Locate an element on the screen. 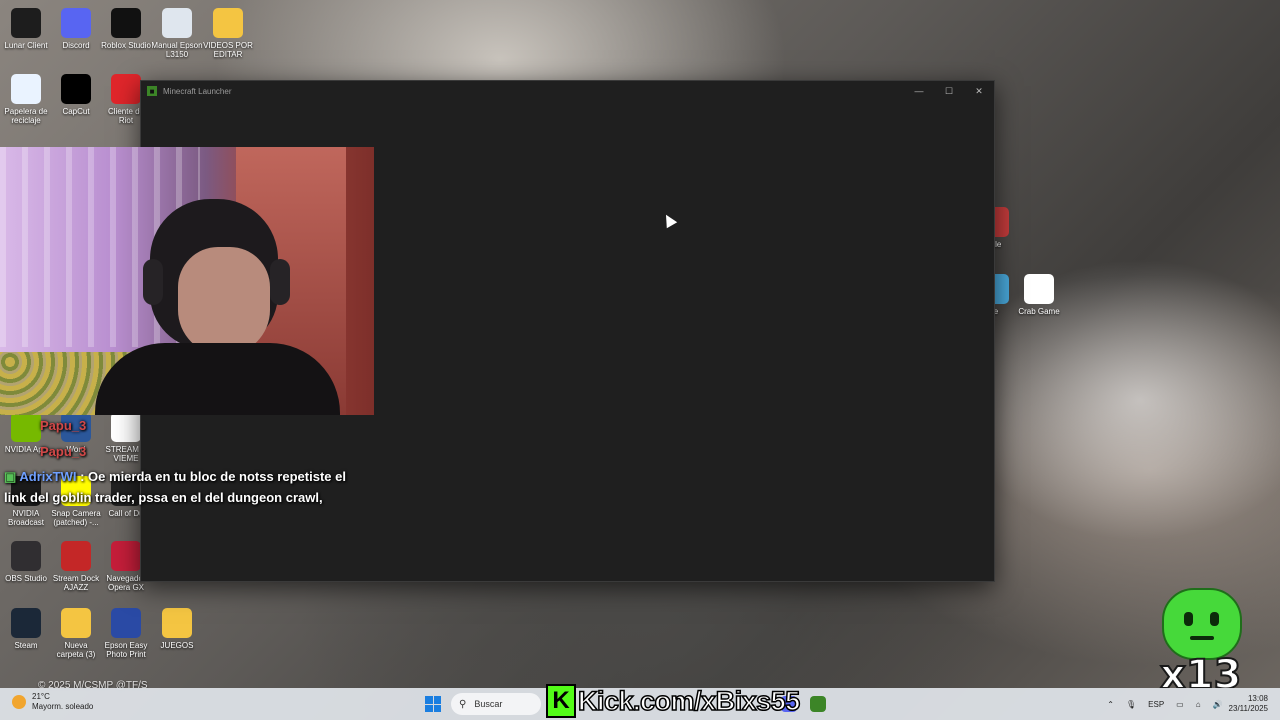 Image resolution: width=1280 pixels, height=720 pixels. crab-game-icon is located at coordinates (1039, 289).